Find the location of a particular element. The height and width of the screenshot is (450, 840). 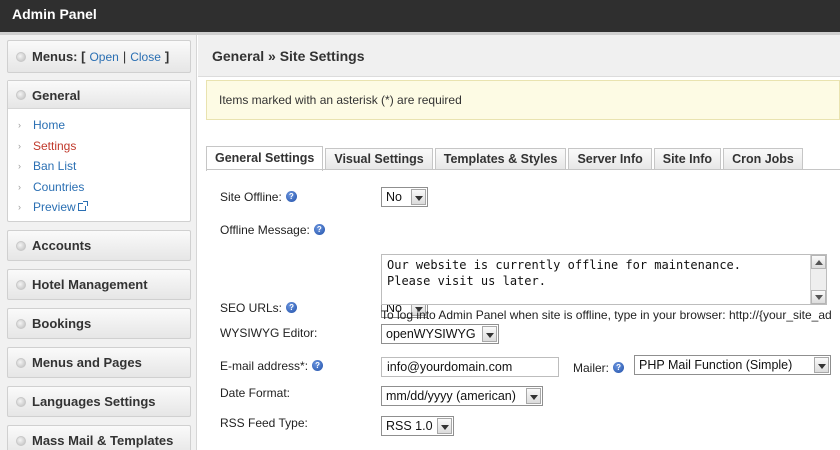

rss-feed-select: RSS 1.0 is located at coordinates (417, 426).